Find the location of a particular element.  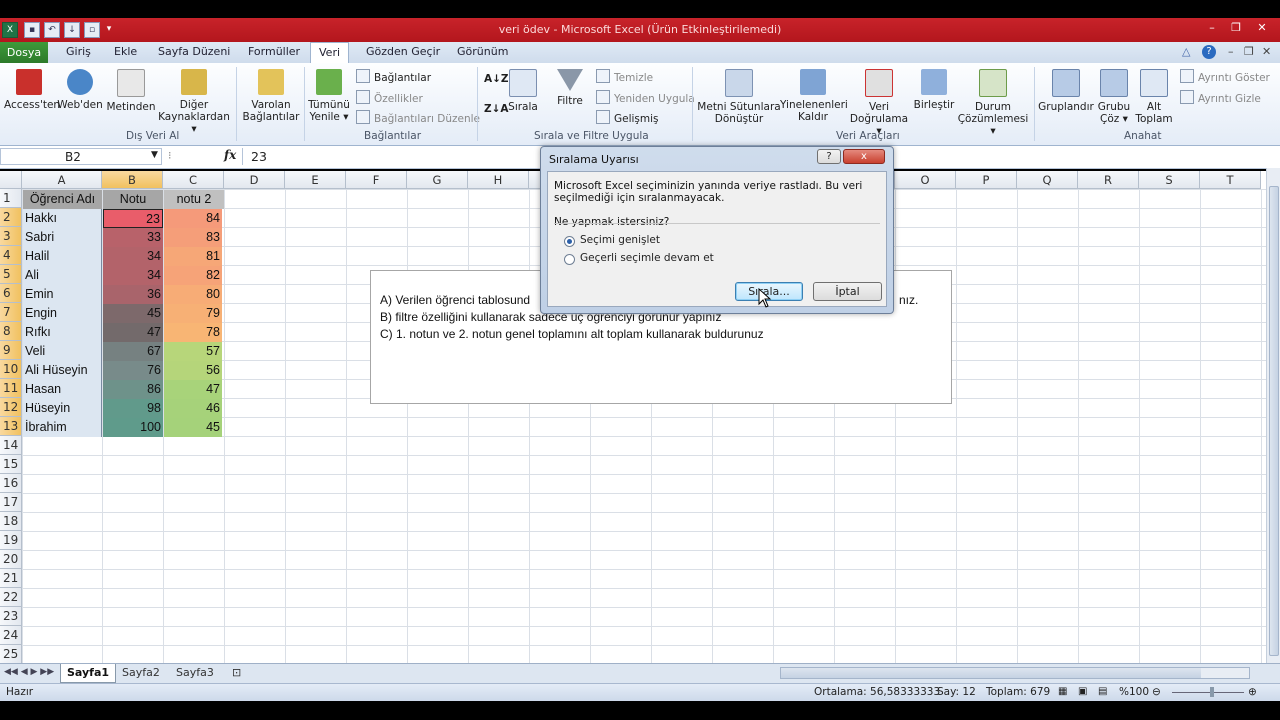

edit-links-button: Bağlantıları Düzenle is located at coordinates (418, 117).